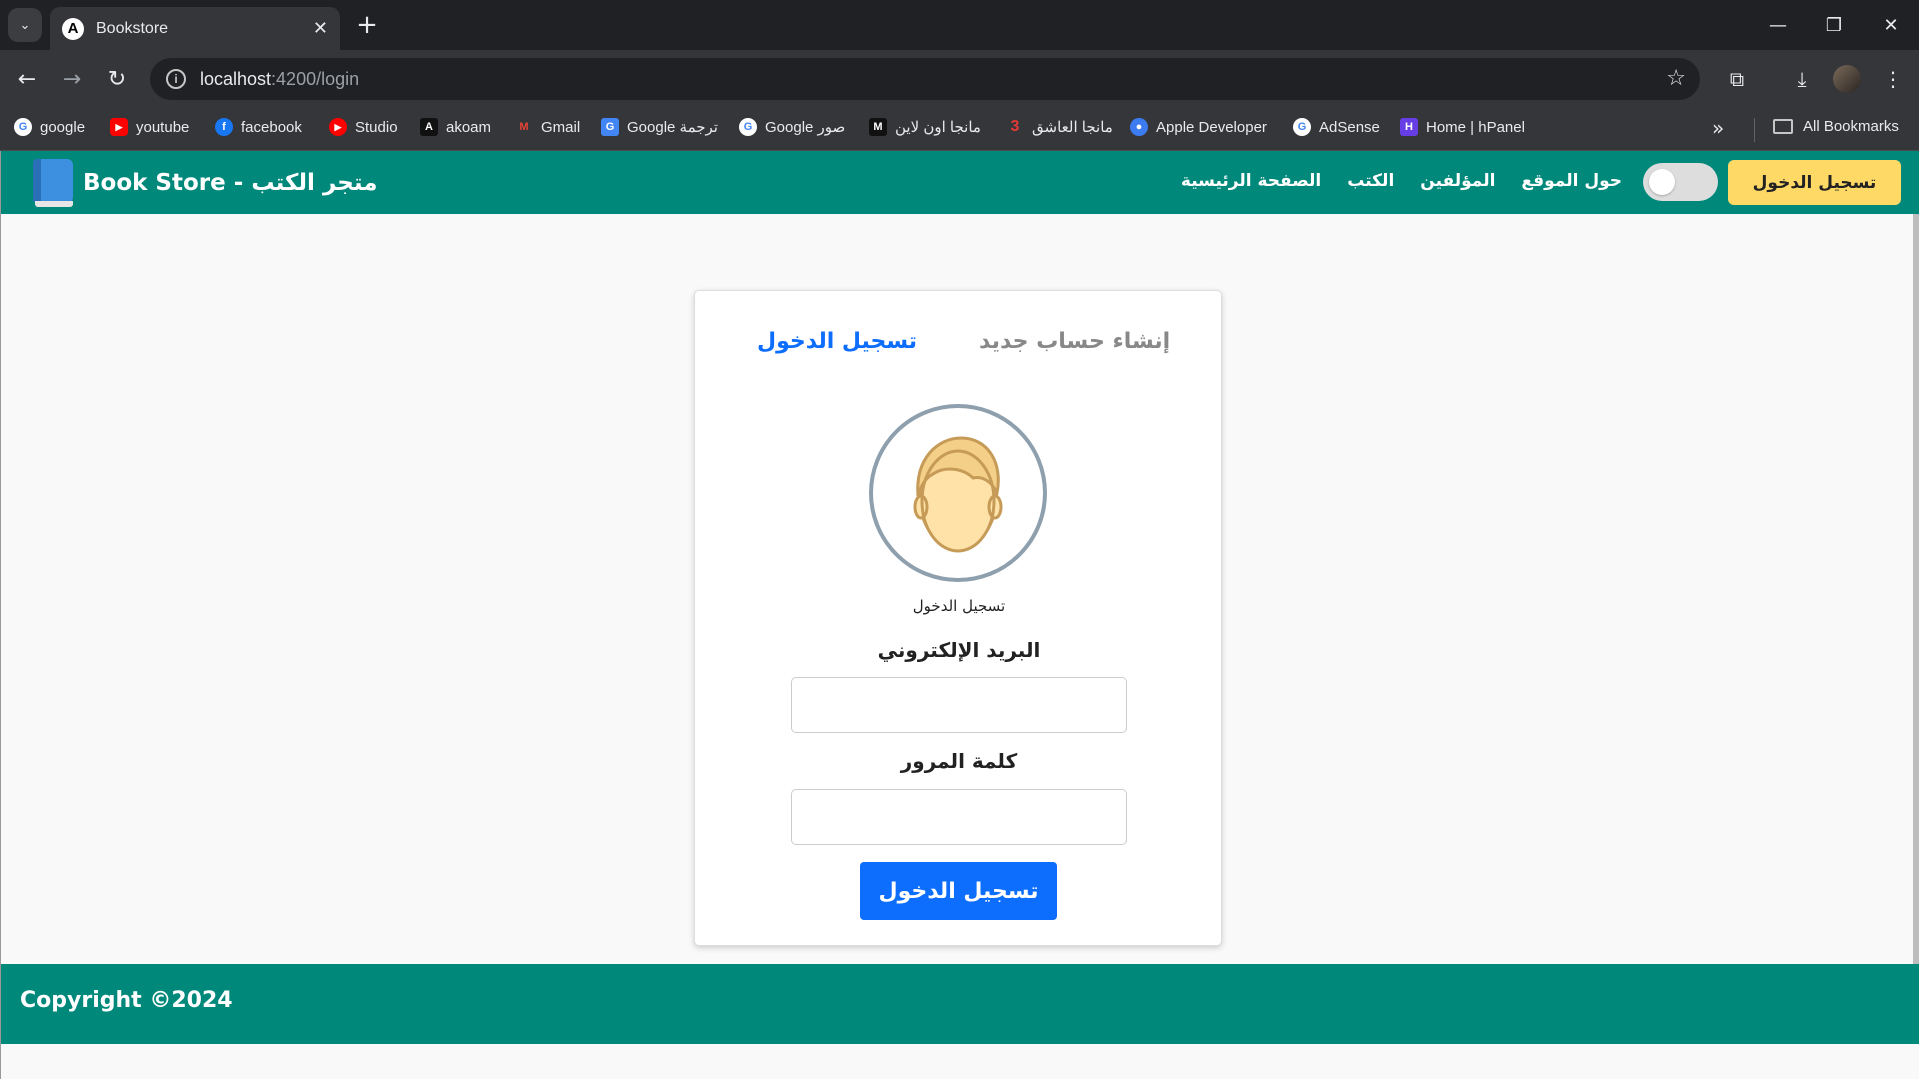 This screenshot has width=1919, height=1079. What do you see at coordinates (1370, 181) in the screenshot?
I see `nav-link-books: الكتب` at bounding box center [1370, 181].